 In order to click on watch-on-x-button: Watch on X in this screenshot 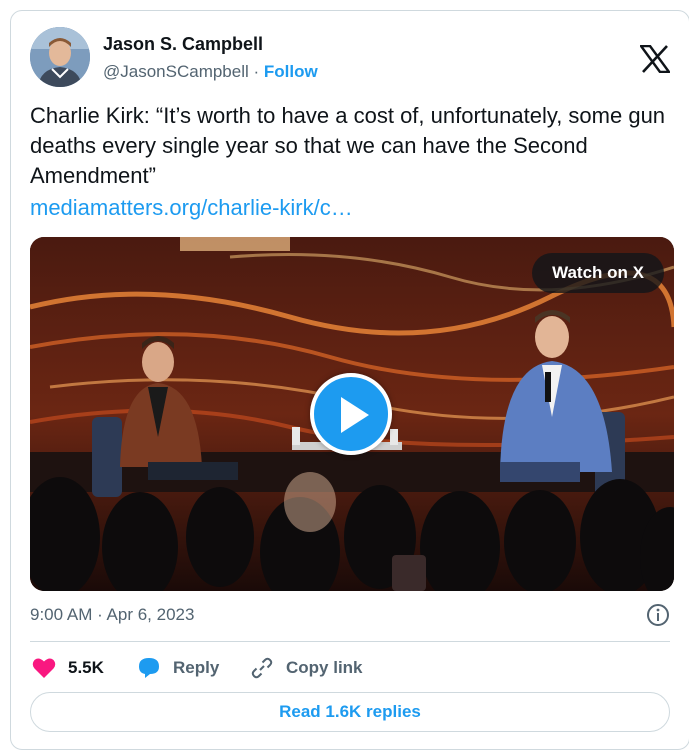, I will do `click(598, 273)`.